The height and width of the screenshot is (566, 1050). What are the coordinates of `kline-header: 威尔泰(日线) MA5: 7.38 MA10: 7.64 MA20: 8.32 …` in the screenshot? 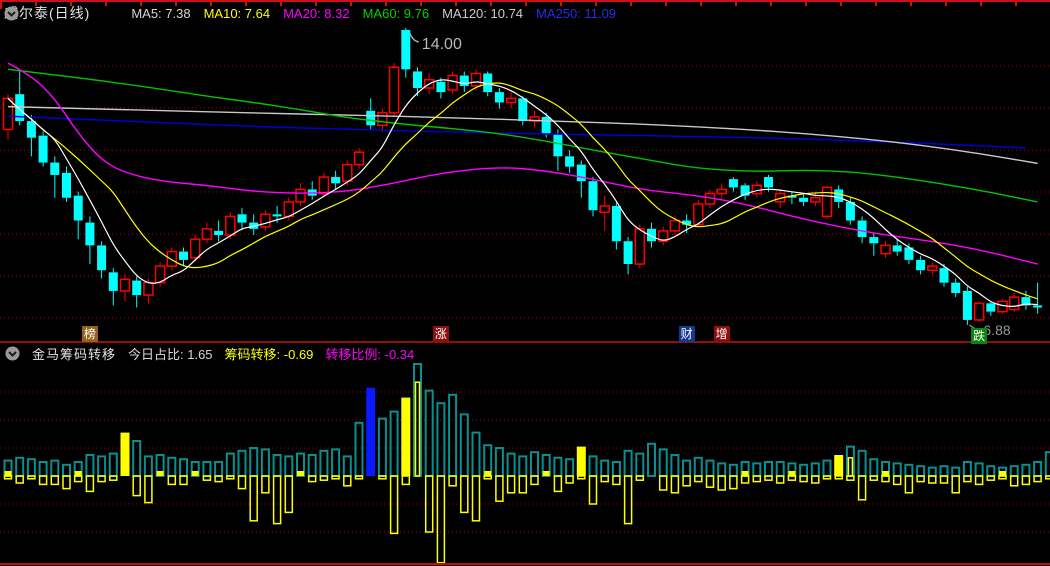 It's located at (310, 13).